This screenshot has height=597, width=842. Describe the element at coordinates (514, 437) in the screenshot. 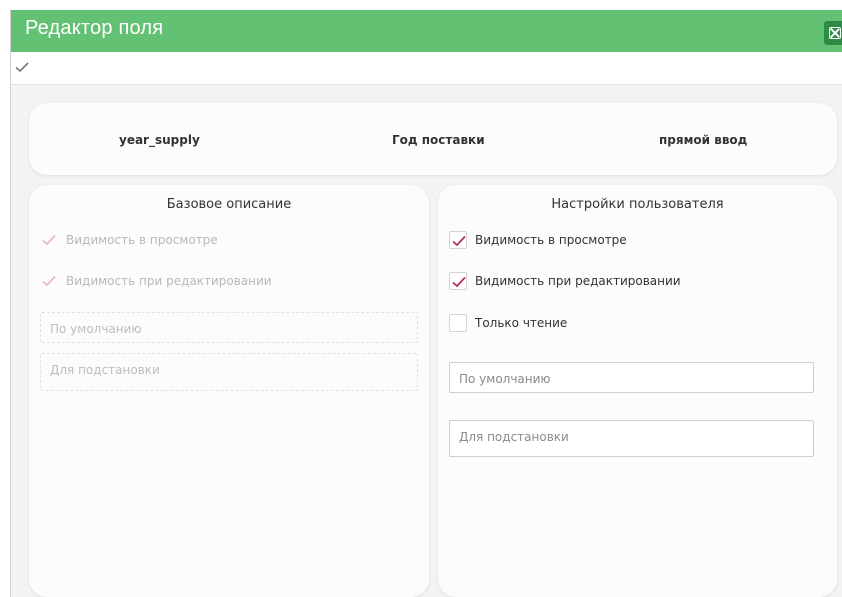

I see `user-substitution-placeholder: Для подстановки` at that location.